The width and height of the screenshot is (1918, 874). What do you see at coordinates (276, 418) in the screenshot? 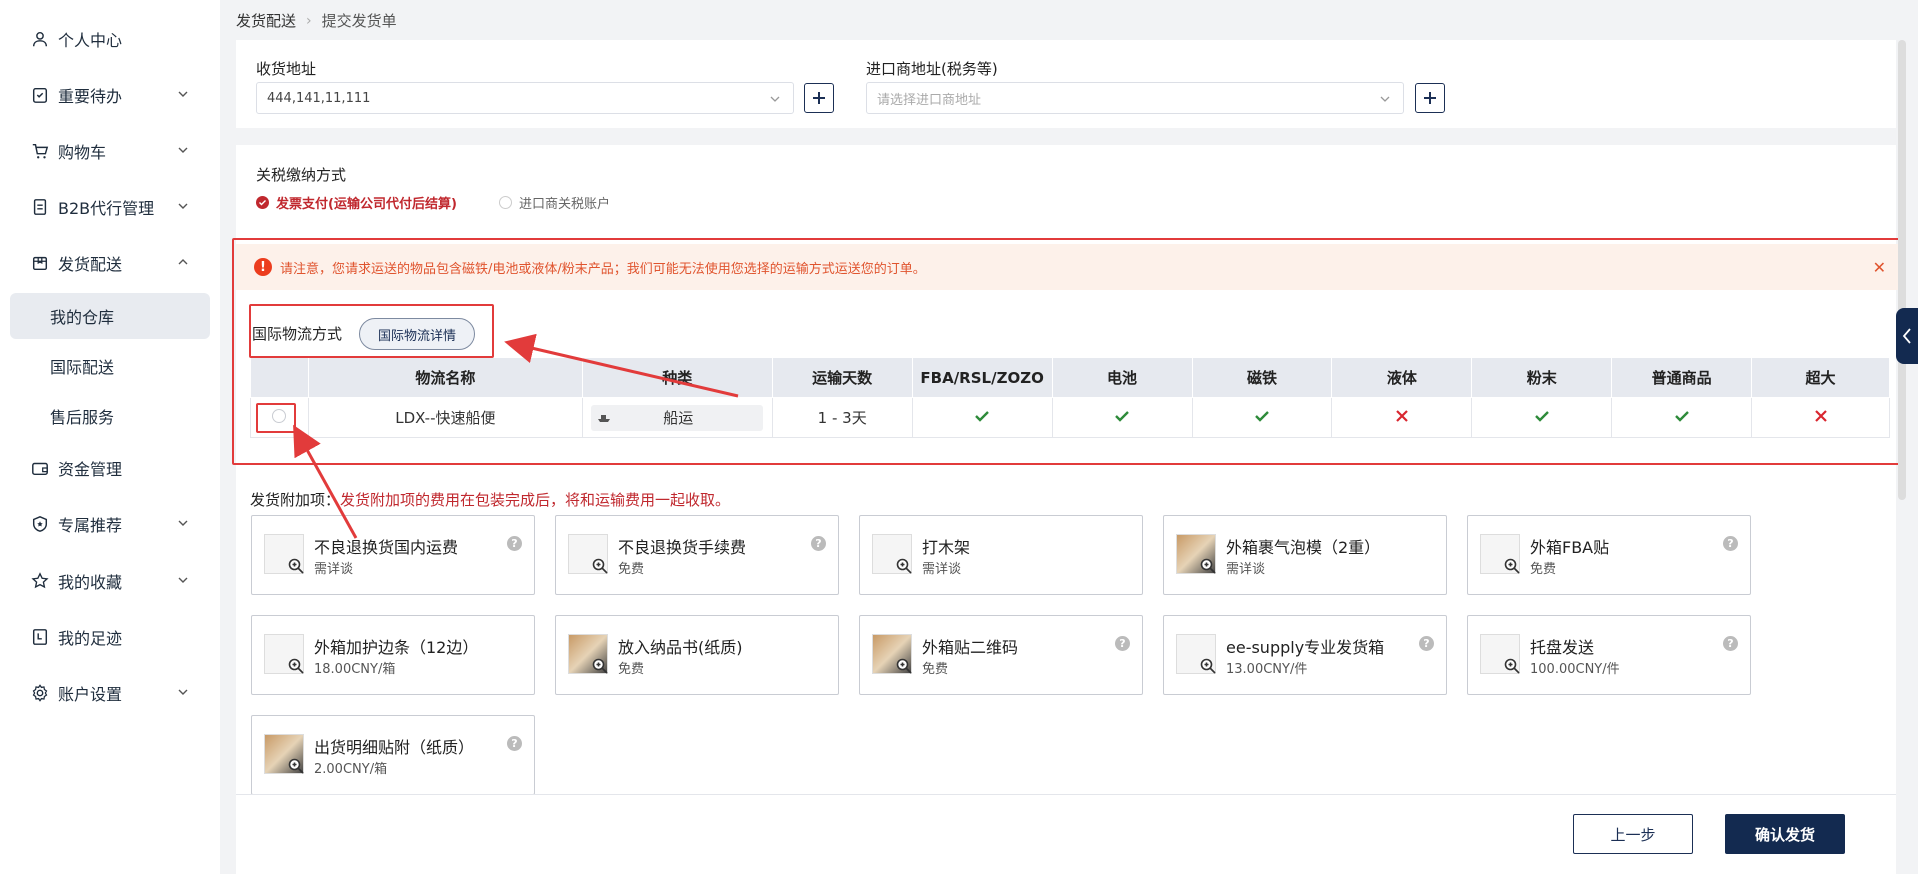
I see `annotation-highlight-box` at bounding box center [276, 418].